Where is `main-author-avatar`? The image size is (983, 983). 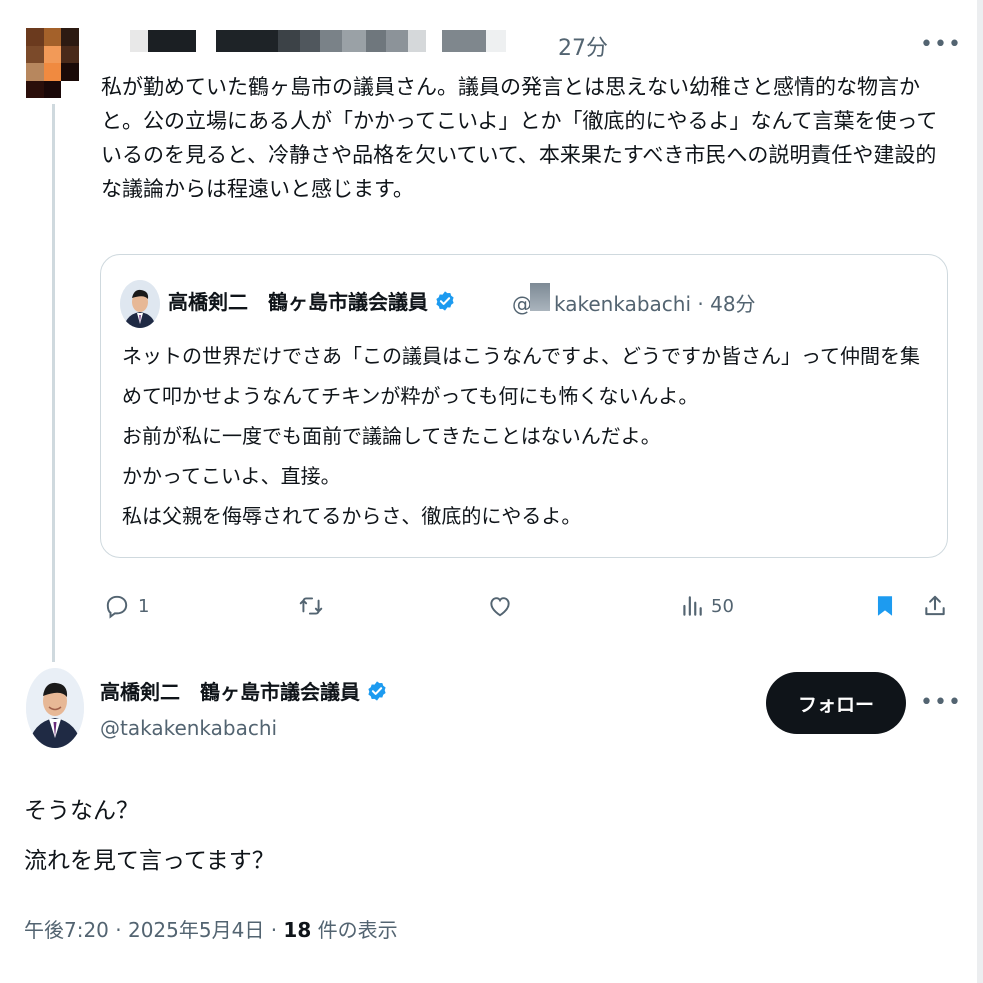 main-author-avatar is located at coordinates (55, 708).